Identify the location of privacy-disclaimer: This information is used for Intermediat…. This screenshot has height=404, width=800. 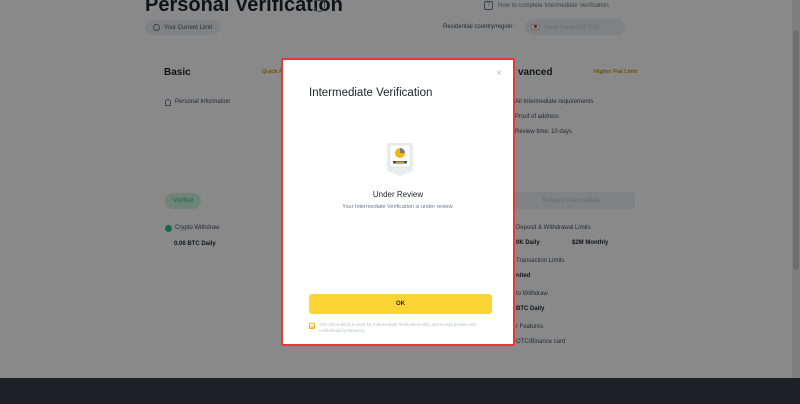
(402, 327).